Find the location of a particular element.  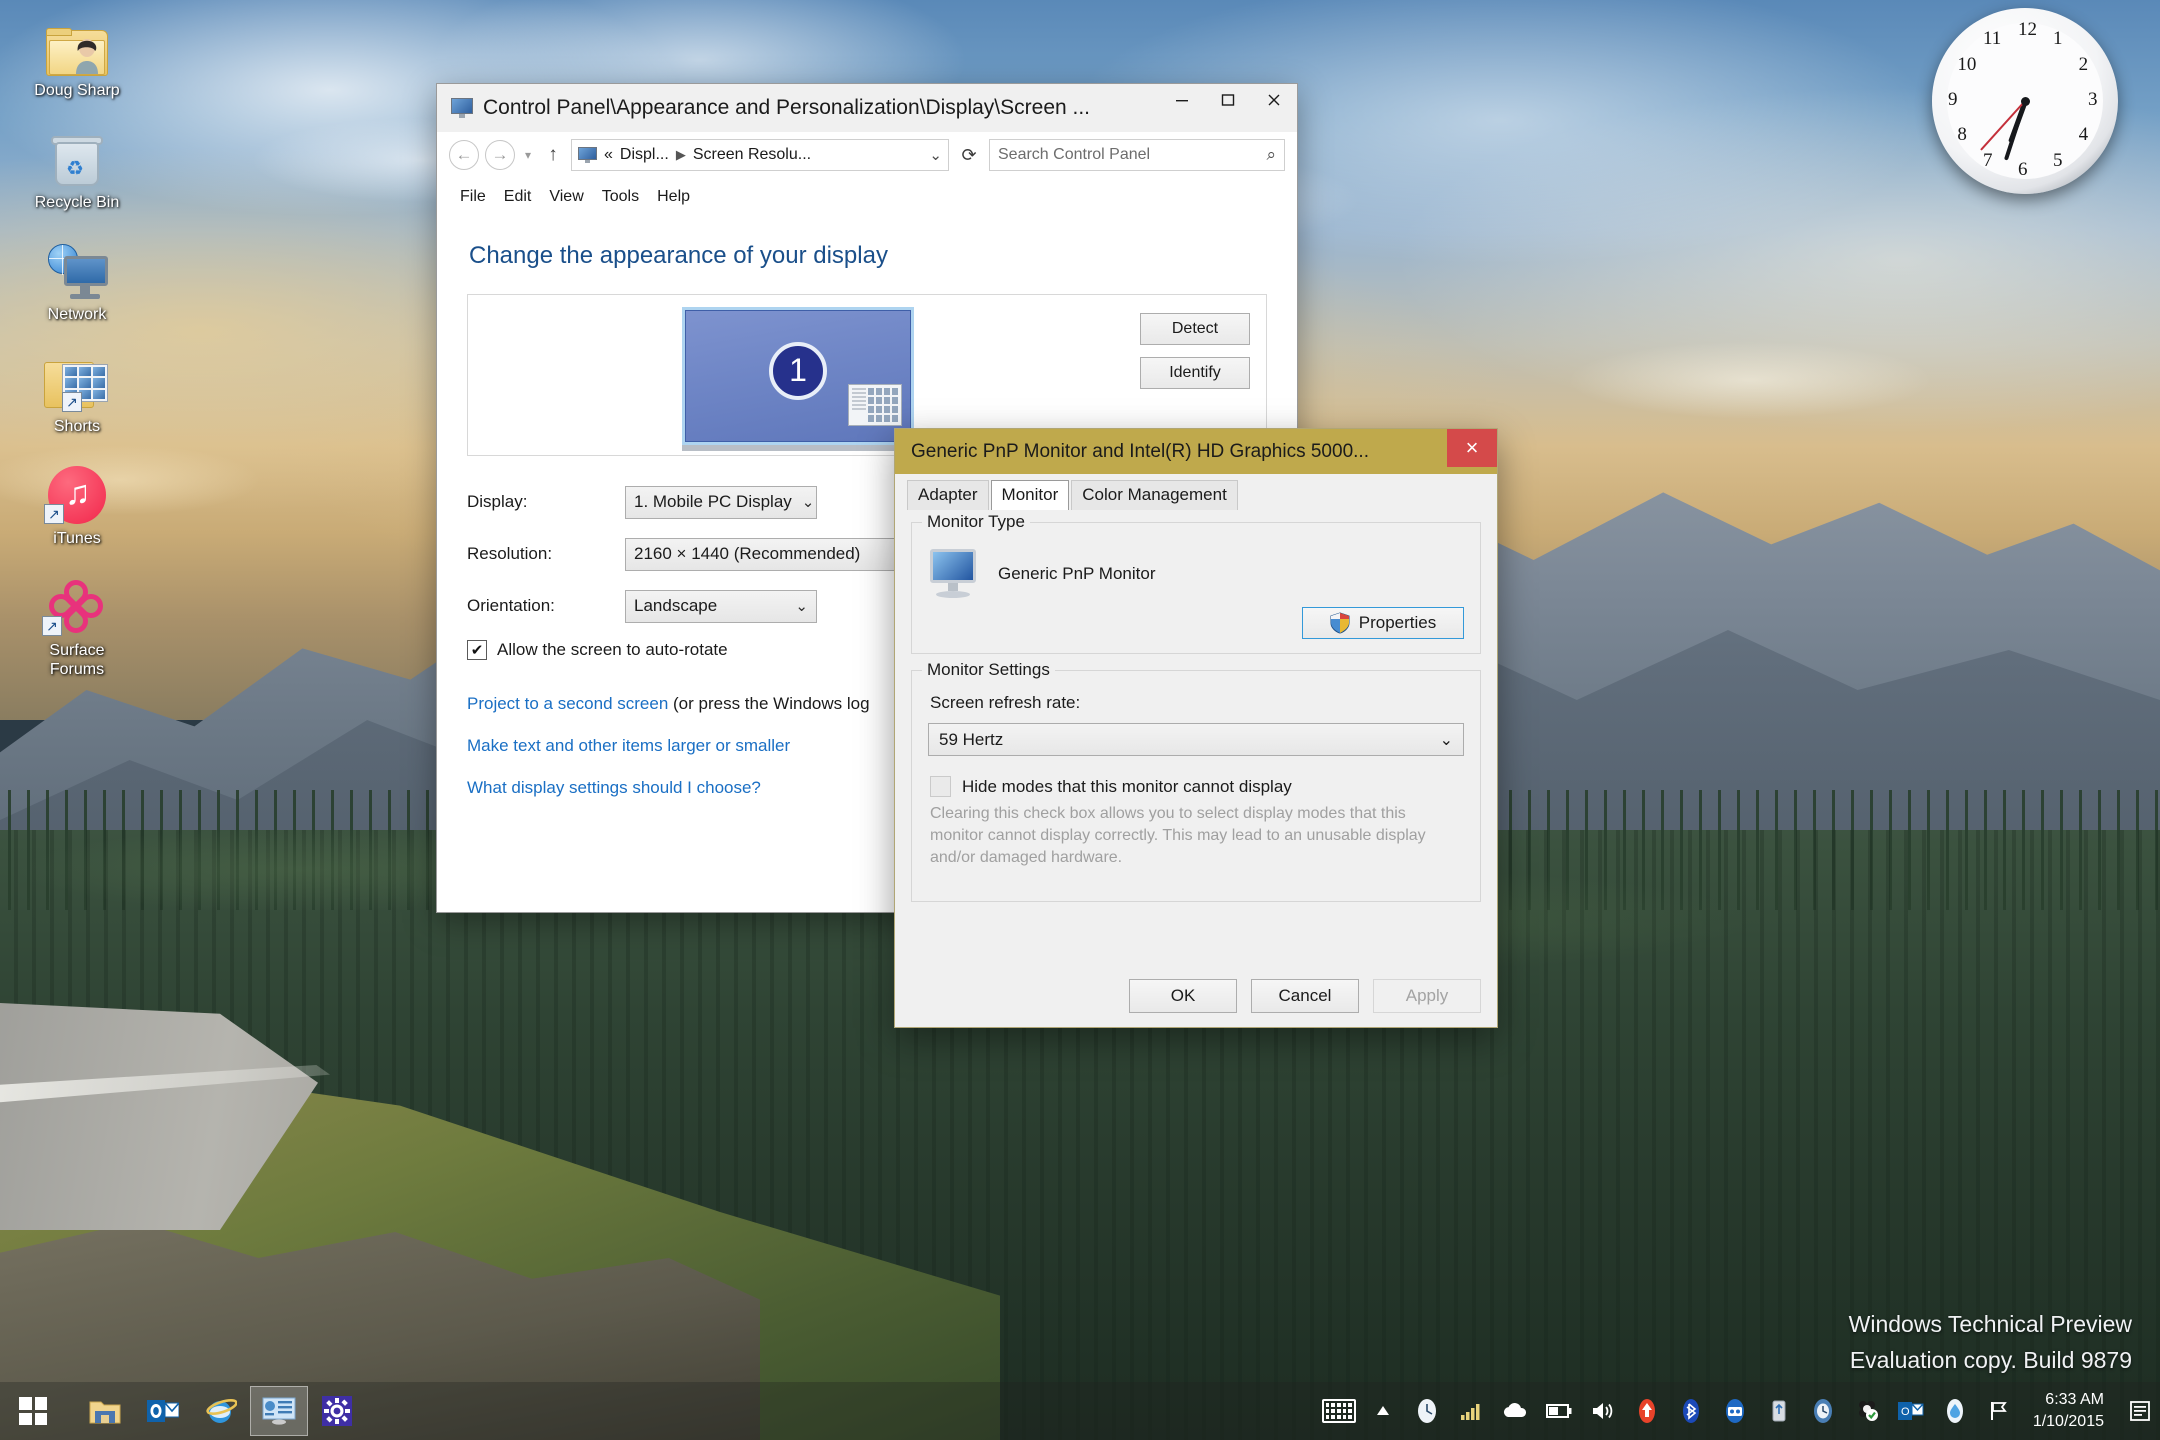

monitor-type-legend: Monitor Type is located at coordinates (976, 522).